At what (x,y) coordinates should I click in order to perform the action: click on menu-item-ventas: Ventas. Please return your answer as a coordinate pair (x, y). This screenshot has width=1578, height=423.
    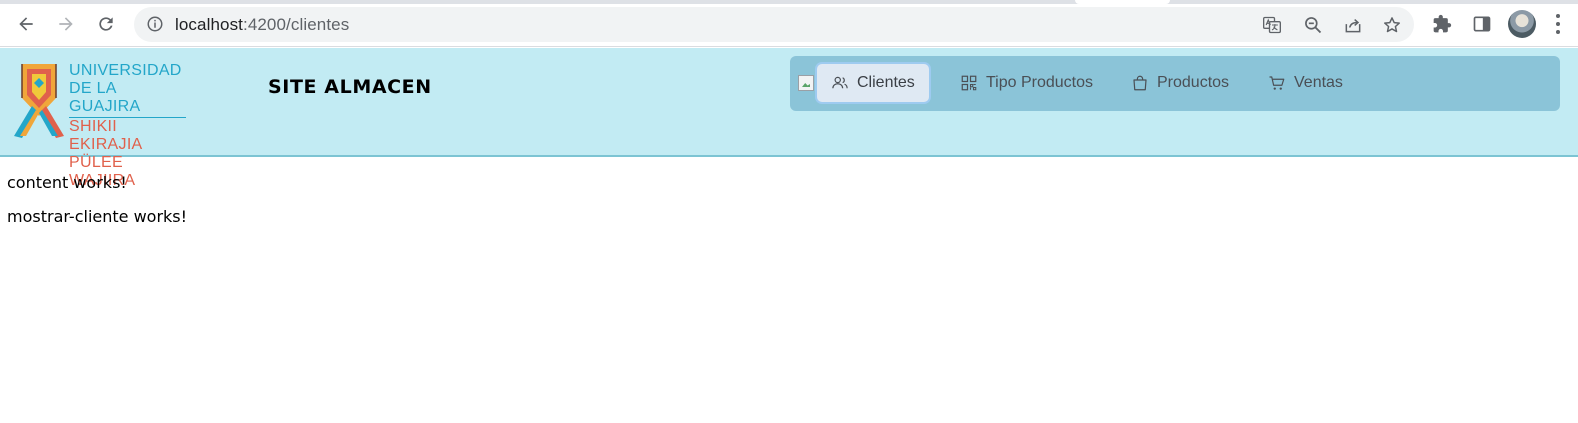
    Looking at the image, I should click on (1305, 83).